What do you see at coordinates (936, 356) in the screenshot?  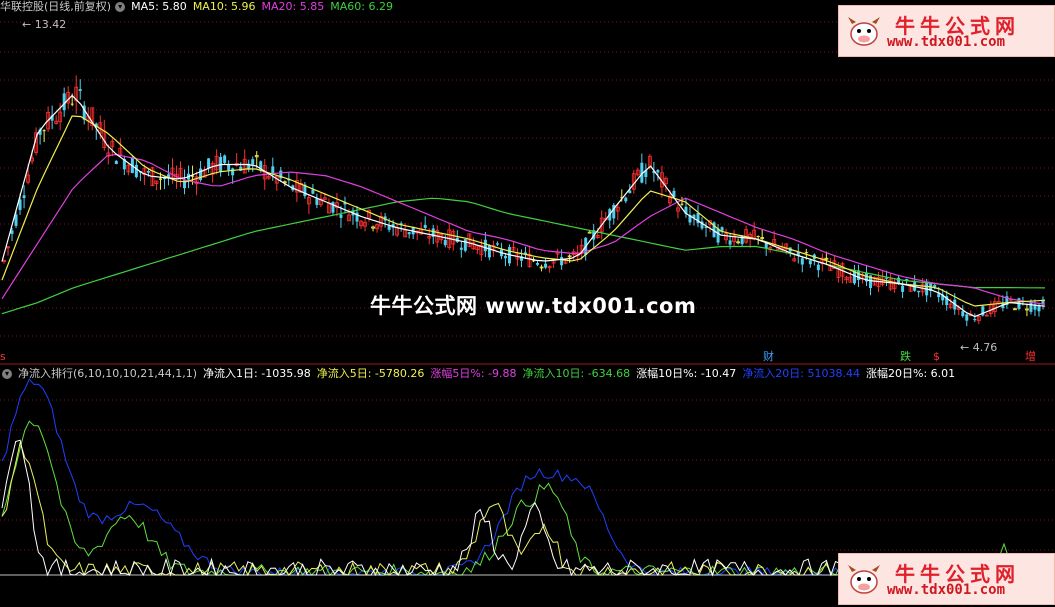 I see `marker-dollar: $` at bounding box center [936, 356].